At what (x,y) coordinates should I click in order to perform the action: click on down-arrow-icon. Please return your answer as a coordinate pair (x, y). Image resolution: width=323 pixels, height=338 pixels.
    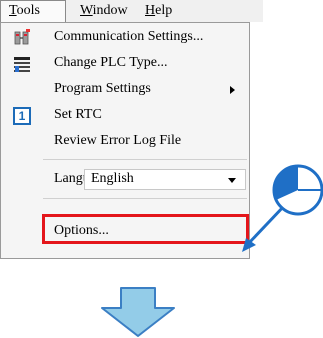
    Looking at the image, I should click on (138, 312).